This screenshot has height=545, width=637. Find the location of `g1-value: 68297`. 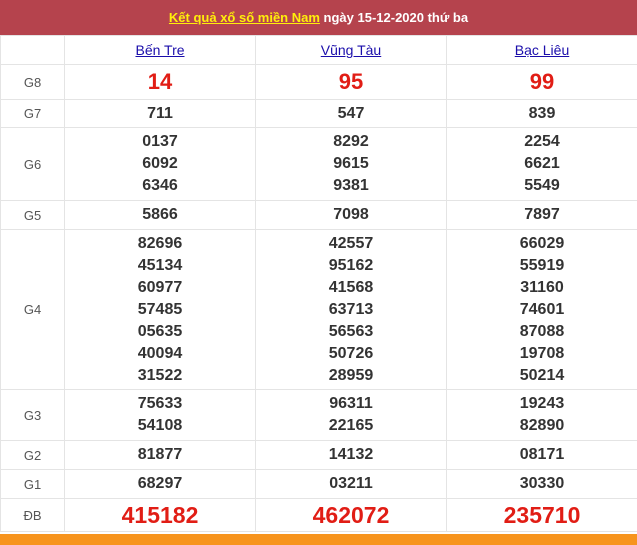

g1-value: 68297 is located at coordinates (160, 484).